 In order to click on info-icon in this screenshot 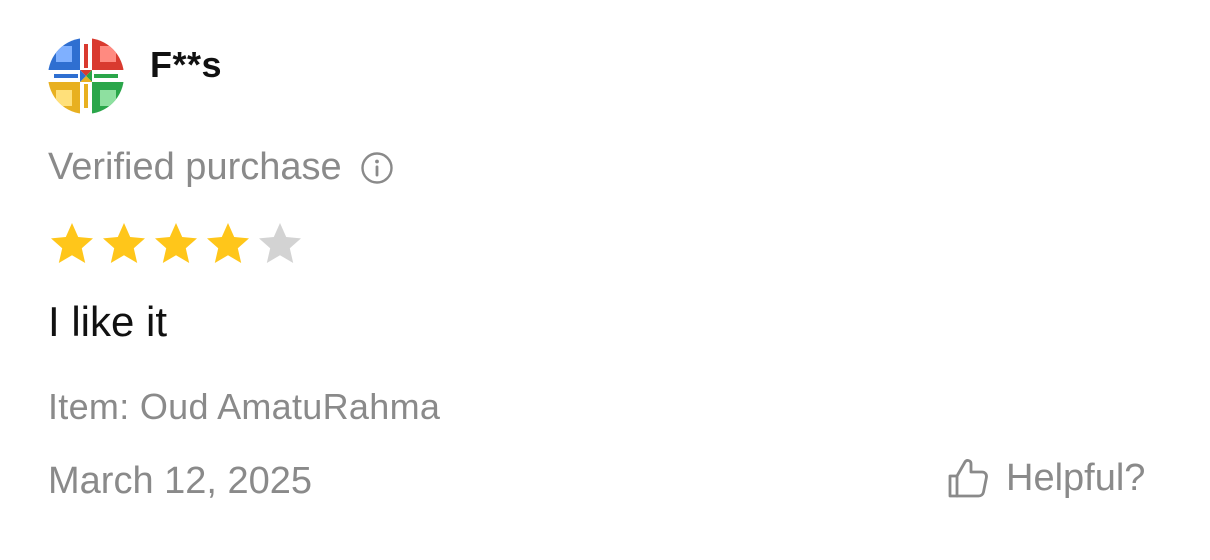, I will do `click(377, 168)`.